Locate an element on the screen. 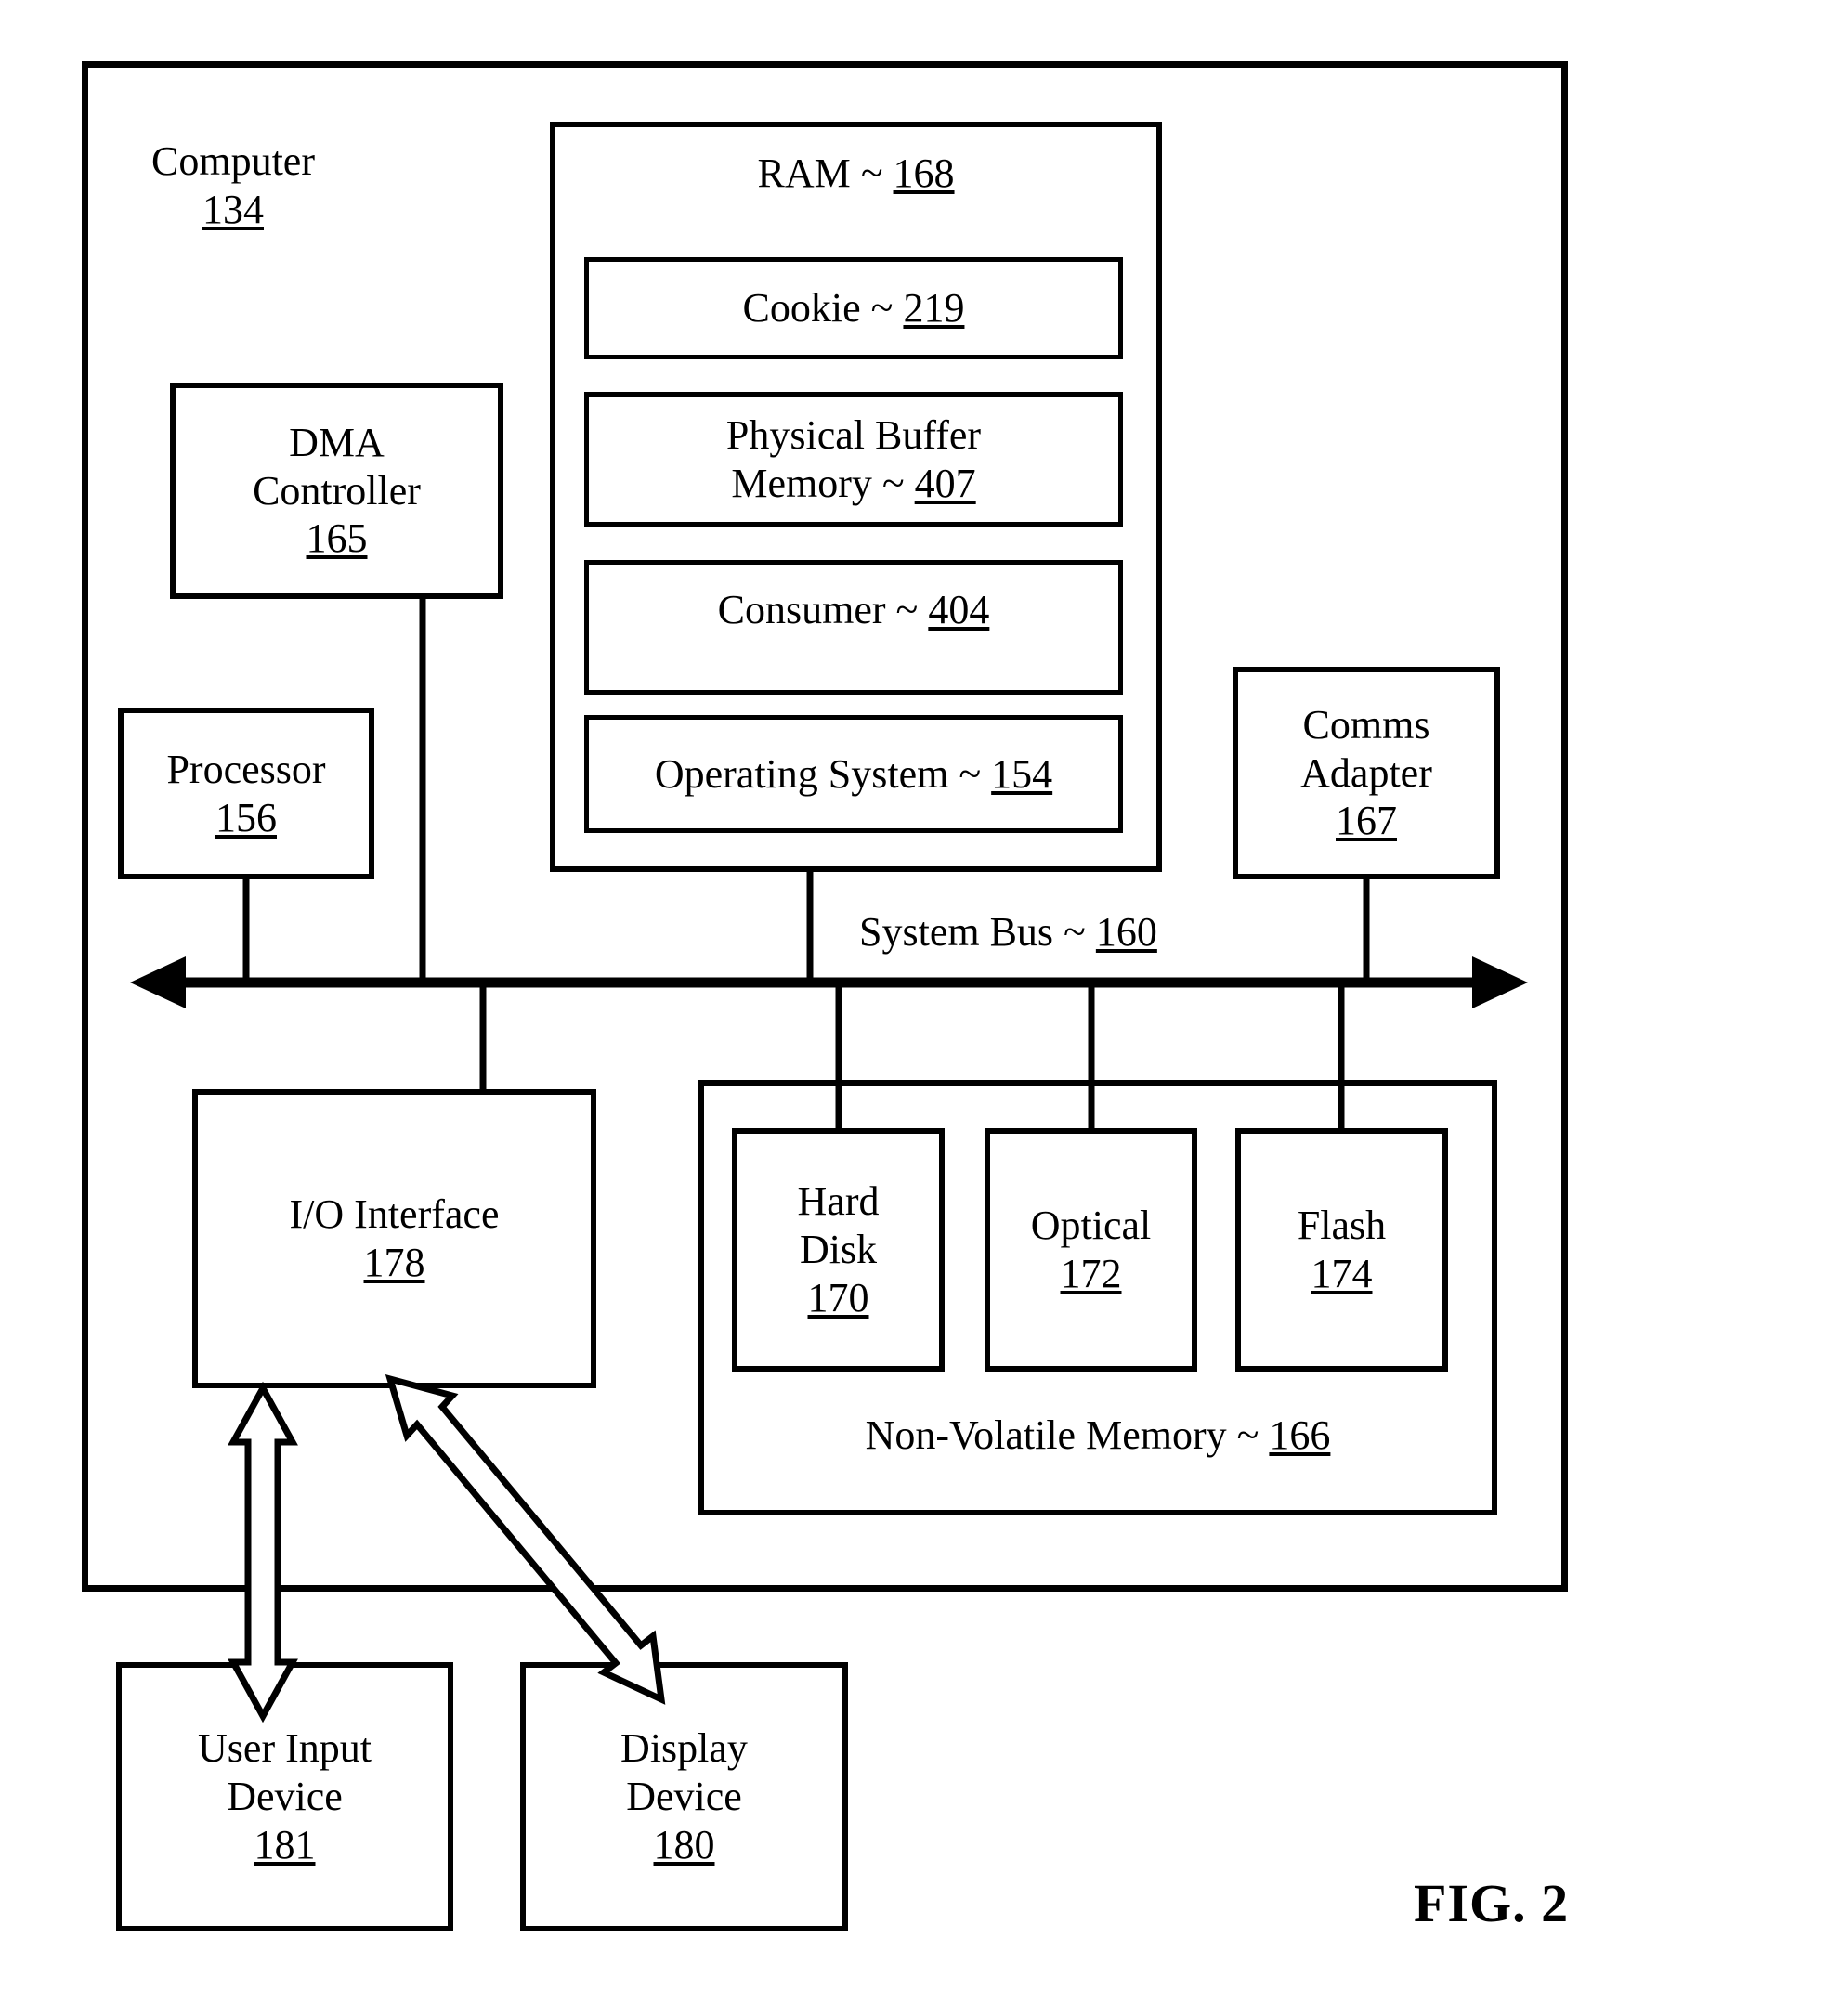 This screenshot has height=2016, width=1840. io-ref: 178 is located at coordinates (394, 1263).